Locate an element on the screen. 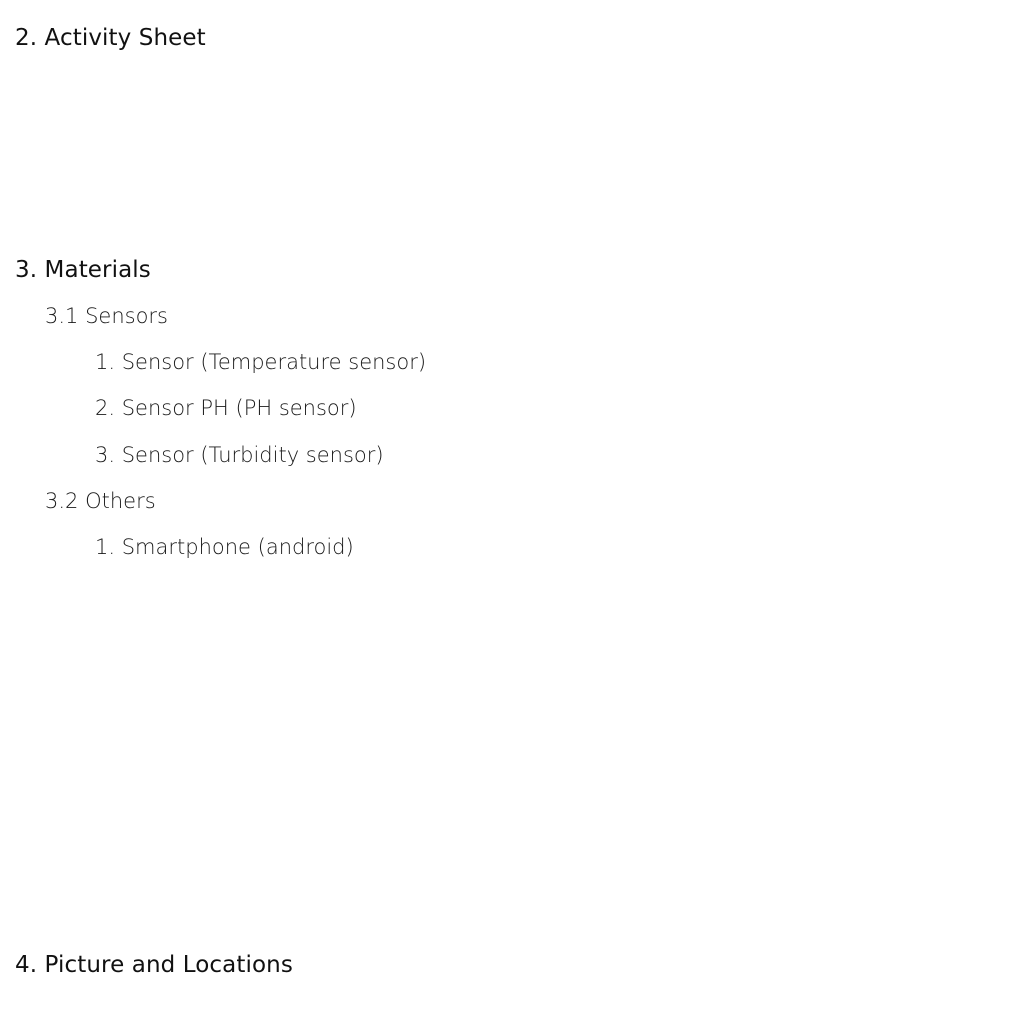 Image resolution: width=1024 pixels, height=1016 pixels. list-item: 1. Sensor (Temperature sensor) is located at coordinates (261, 362).